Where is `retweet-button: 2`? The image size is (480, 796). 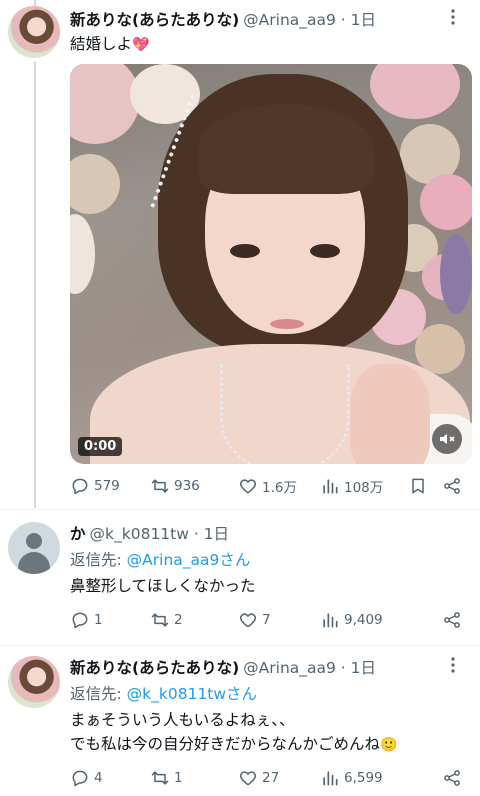 retweet-button: 2 is located at coordinates (166, 620).